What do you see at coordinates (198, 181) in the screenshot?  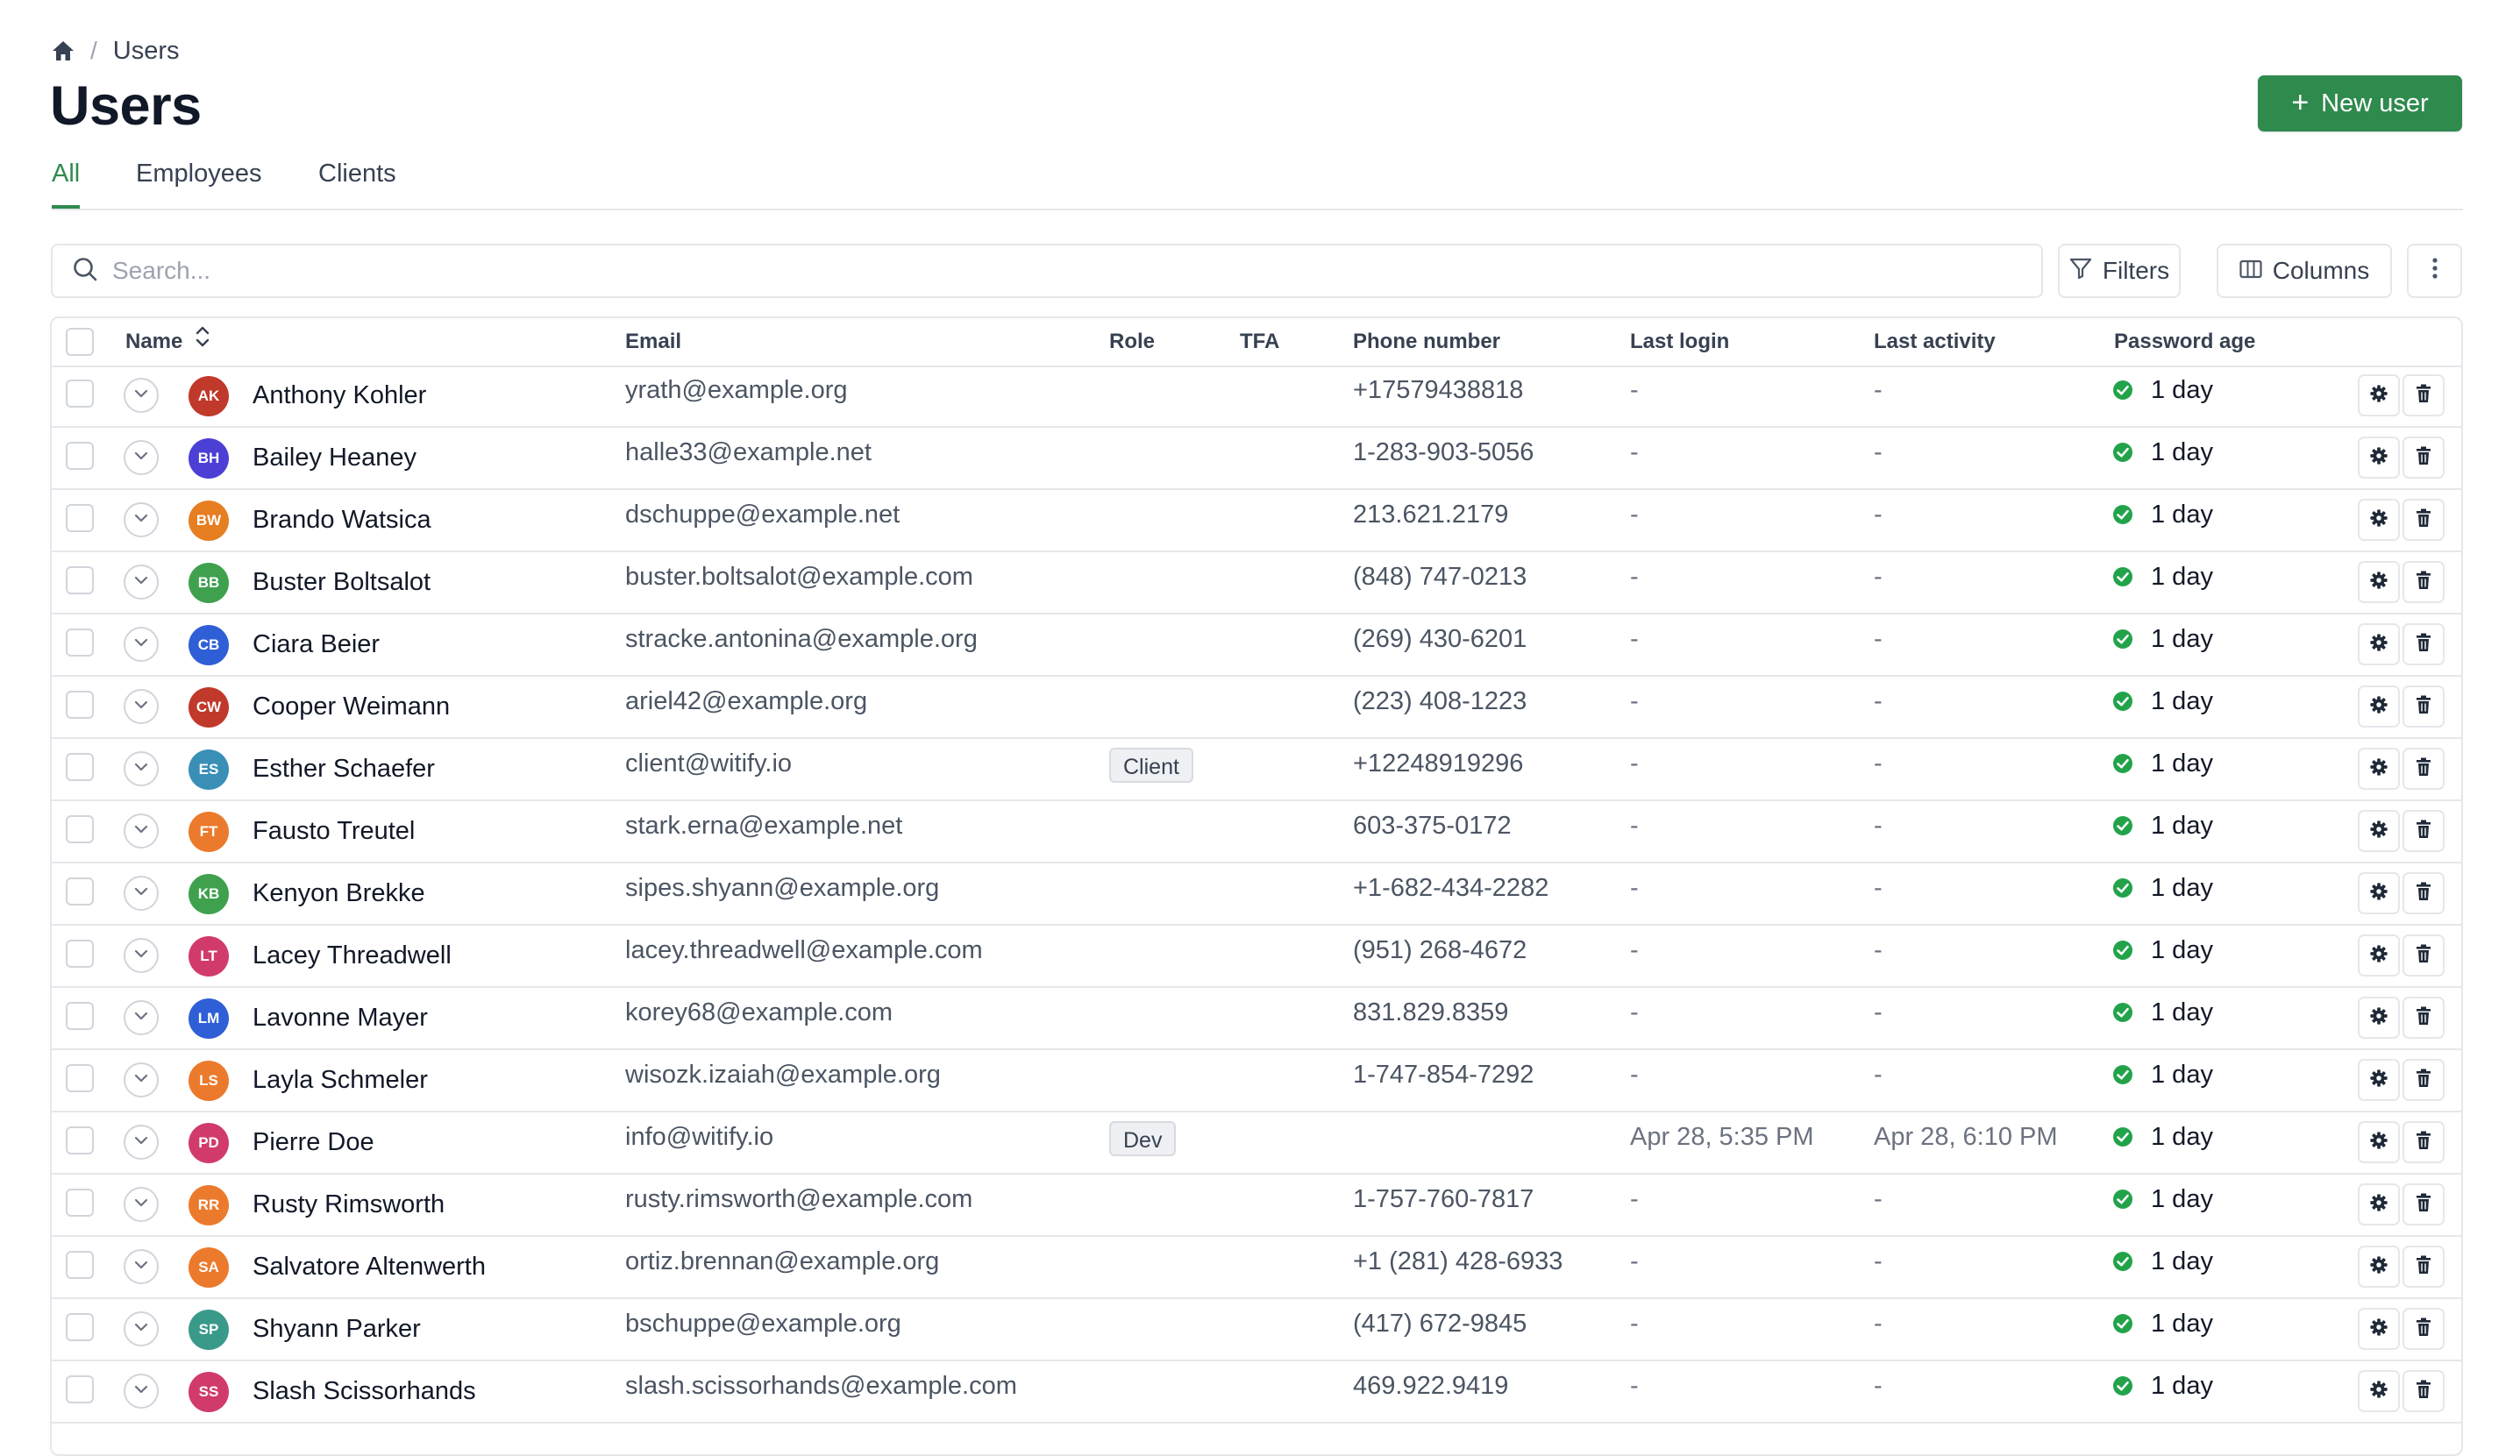 I see `tab-employees: Employees` at bounding box center [198, 181].